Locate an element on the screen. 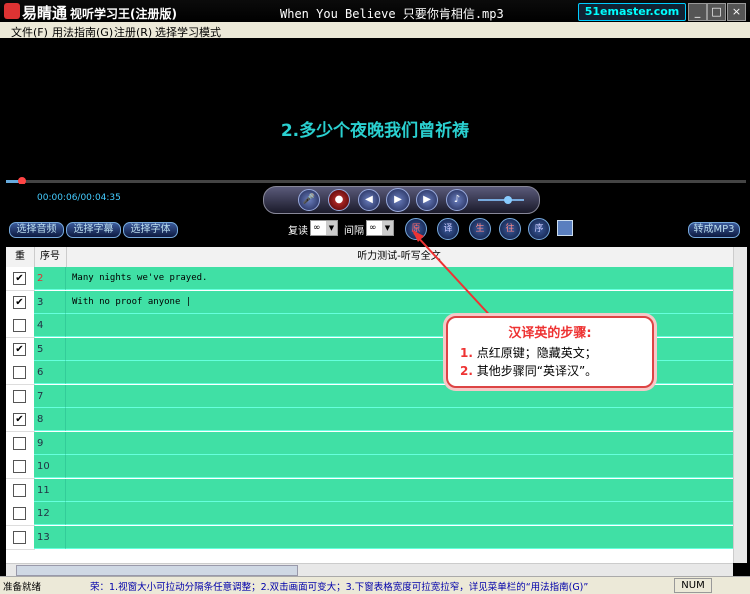 This screenshot has height=594, width=750. minimize-button: _ is located at coordinates (697, 12).